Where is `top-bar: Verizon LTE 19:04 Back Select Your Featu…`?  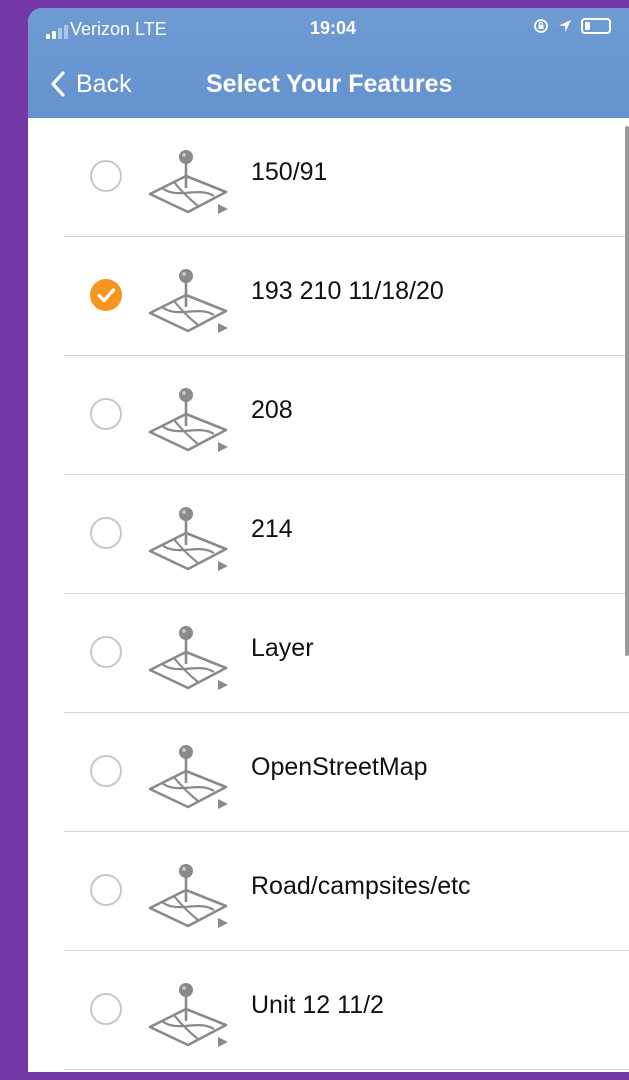 top-bar: Verizon LTE 19:04 Back Select Your Featu… is located at coordinates (328, 63).